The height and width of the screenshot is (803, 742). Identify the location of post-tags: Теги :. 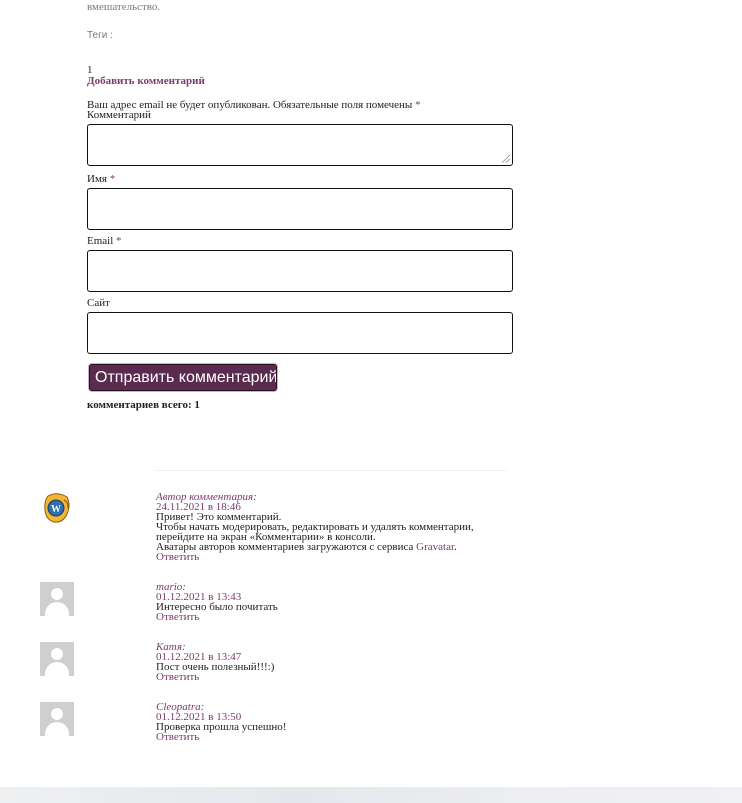
(100, 35).